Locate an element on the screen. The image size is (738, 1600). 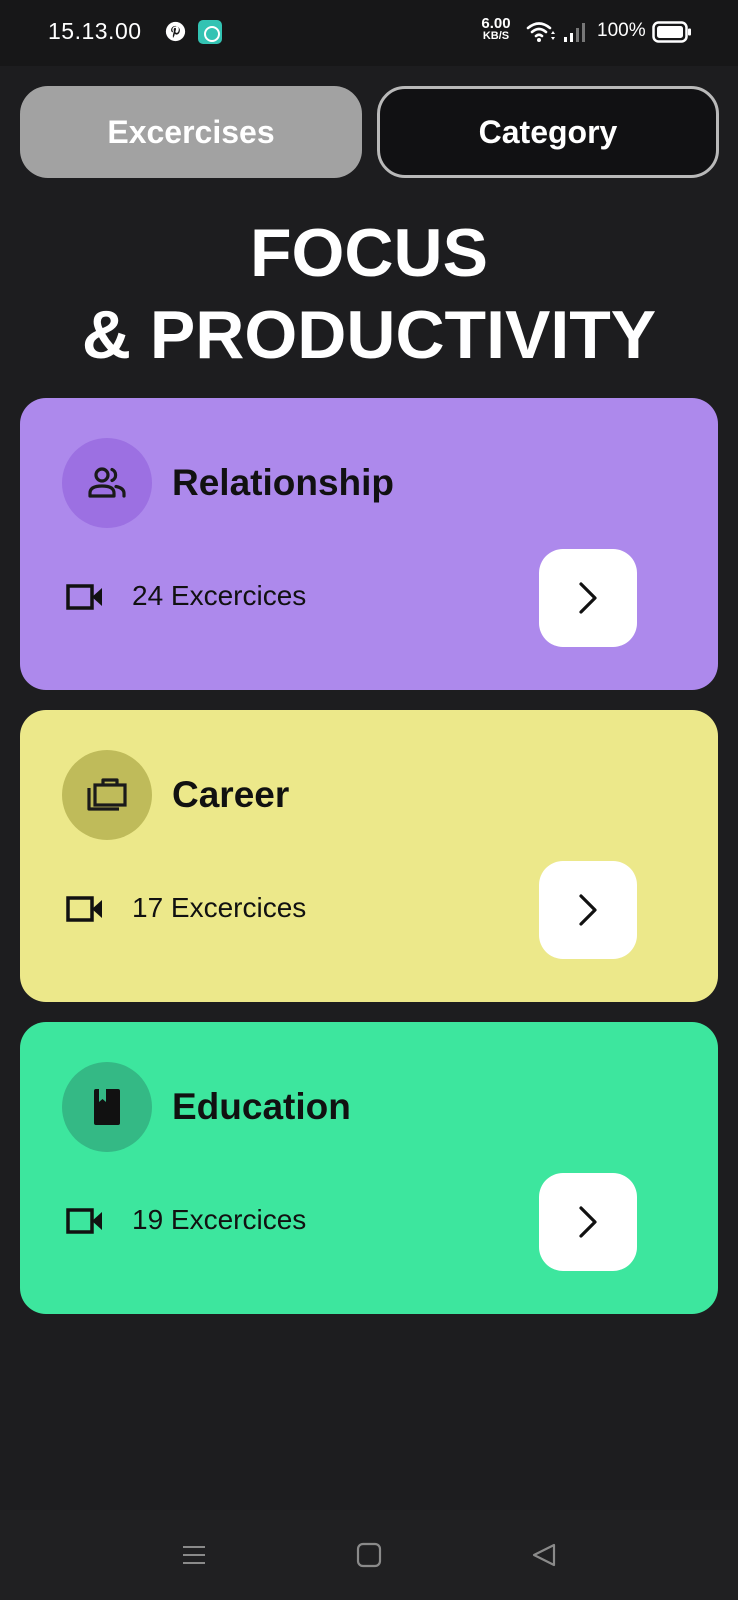
category-title: Relationship is located at coordinates (283, 482).